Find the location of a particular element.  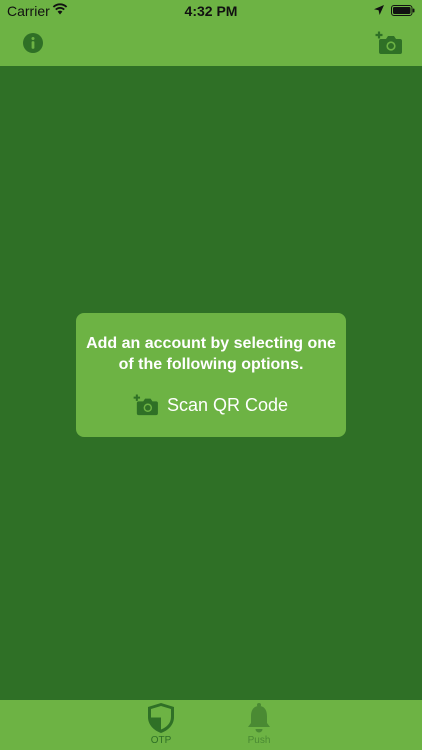

tab-otp-label: OTP is located at coordinates (161, 740).